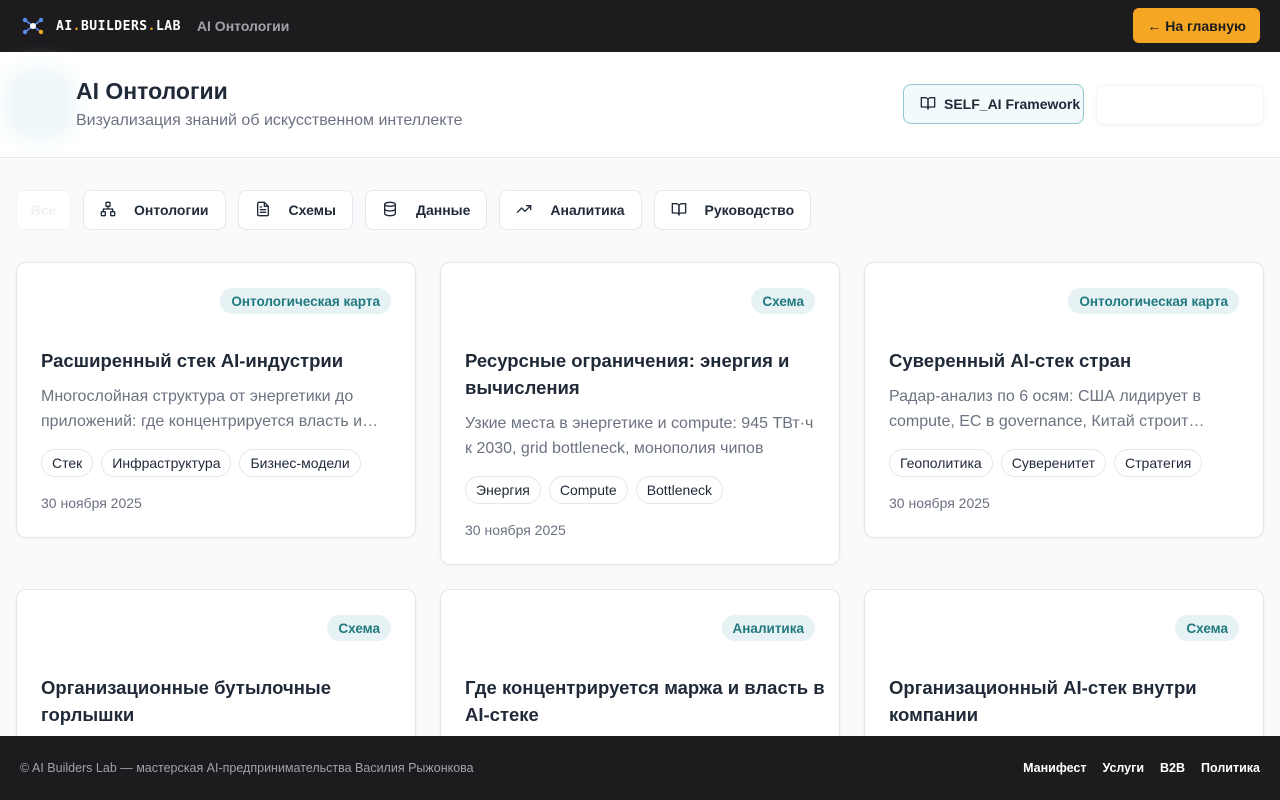 This screenshot has height=800, width=1280. Describe the element at coordinates (524, 210) in the screenshot. I see `trending-up-icon` at that location.